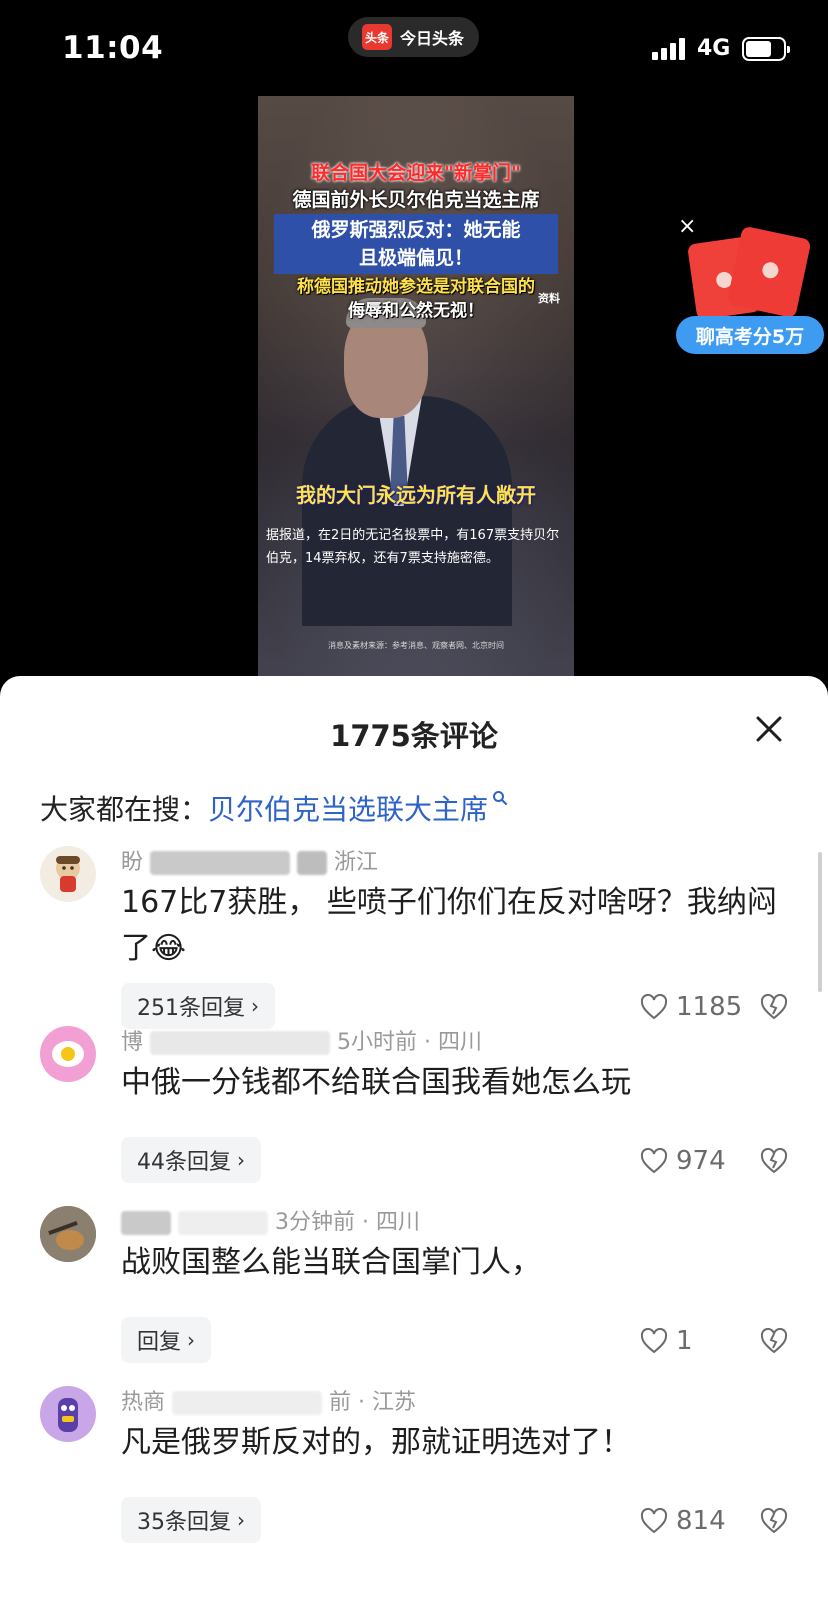 This screenshot has height=1613, width=828. I want to click on comment-meta: 热商 前 · 江苏, so click(268, 1400).